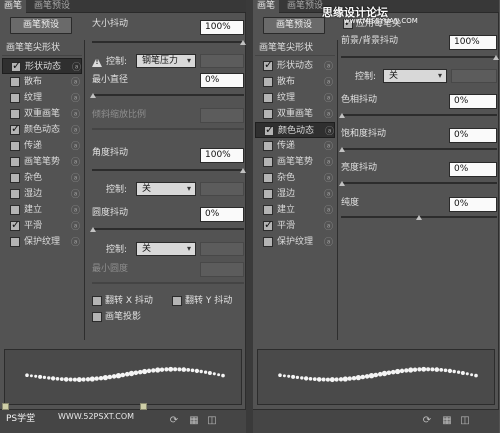 The height and width of the screenshot is (433, 500). I want to click on new-preset-icon: ◫, so click(212, 421).